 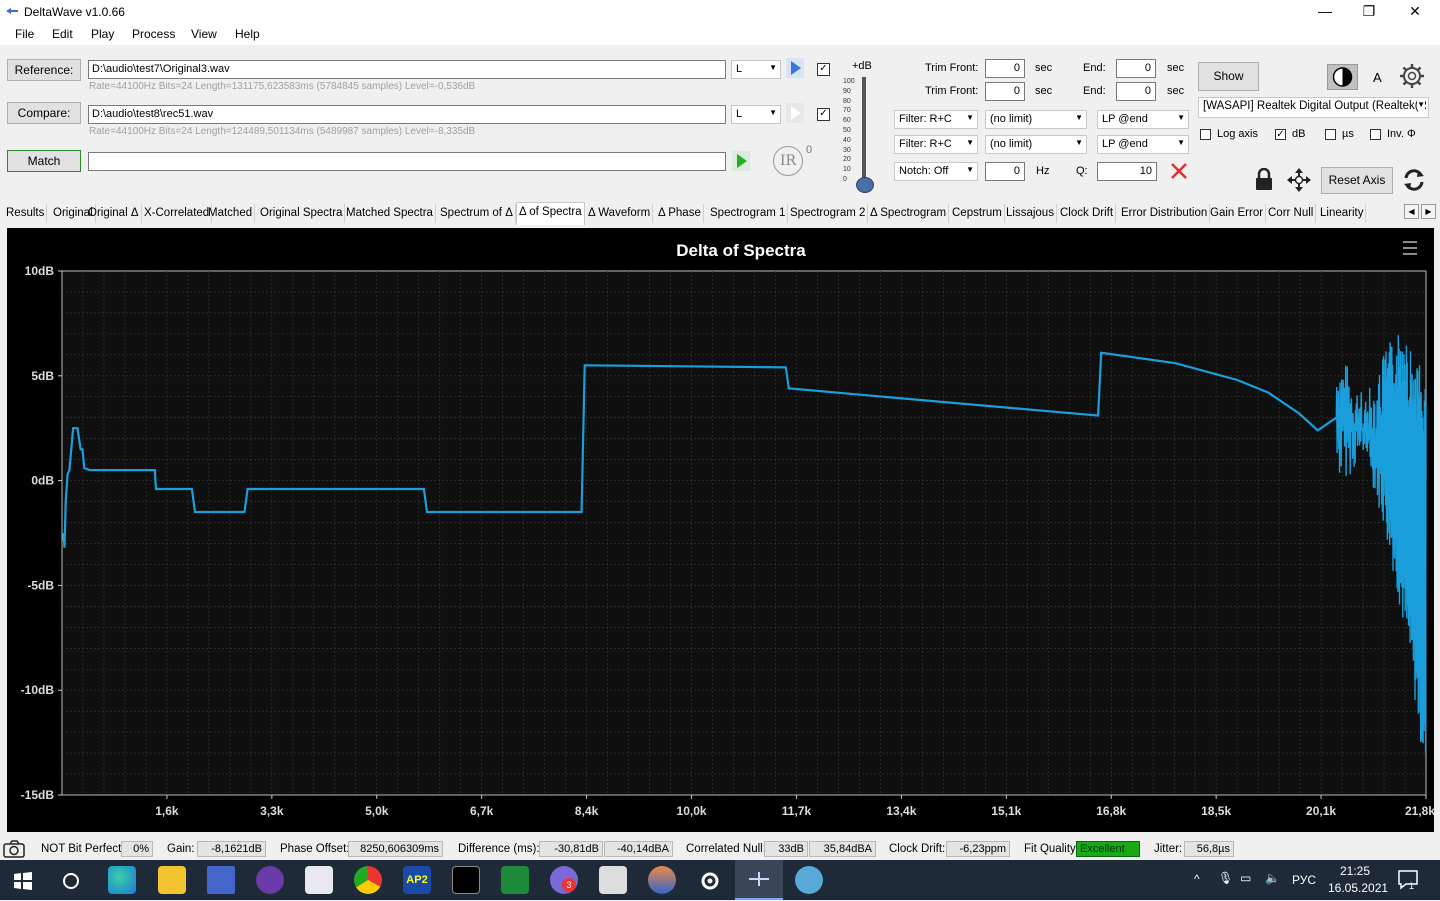 What do you see at coordinates (1299, 180) in the screenshot?
I see `move-icon` at bounding box center [1299, 180].